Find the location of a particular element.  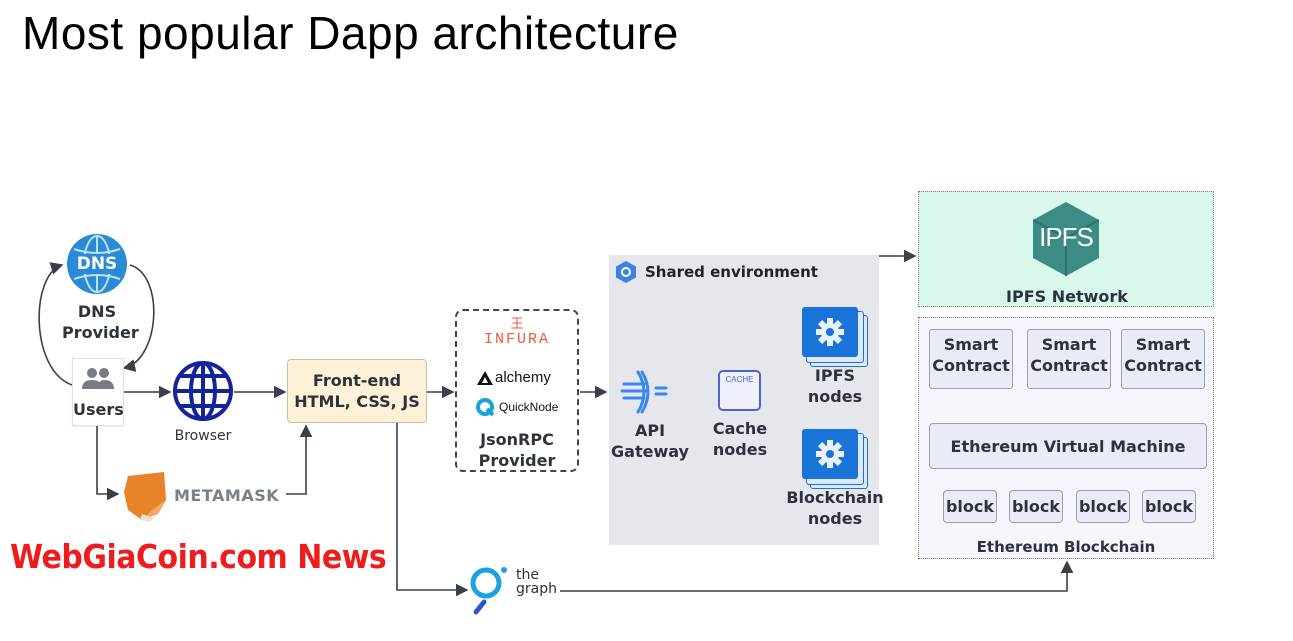

users-node: Users is located at coordinates (98, 392).